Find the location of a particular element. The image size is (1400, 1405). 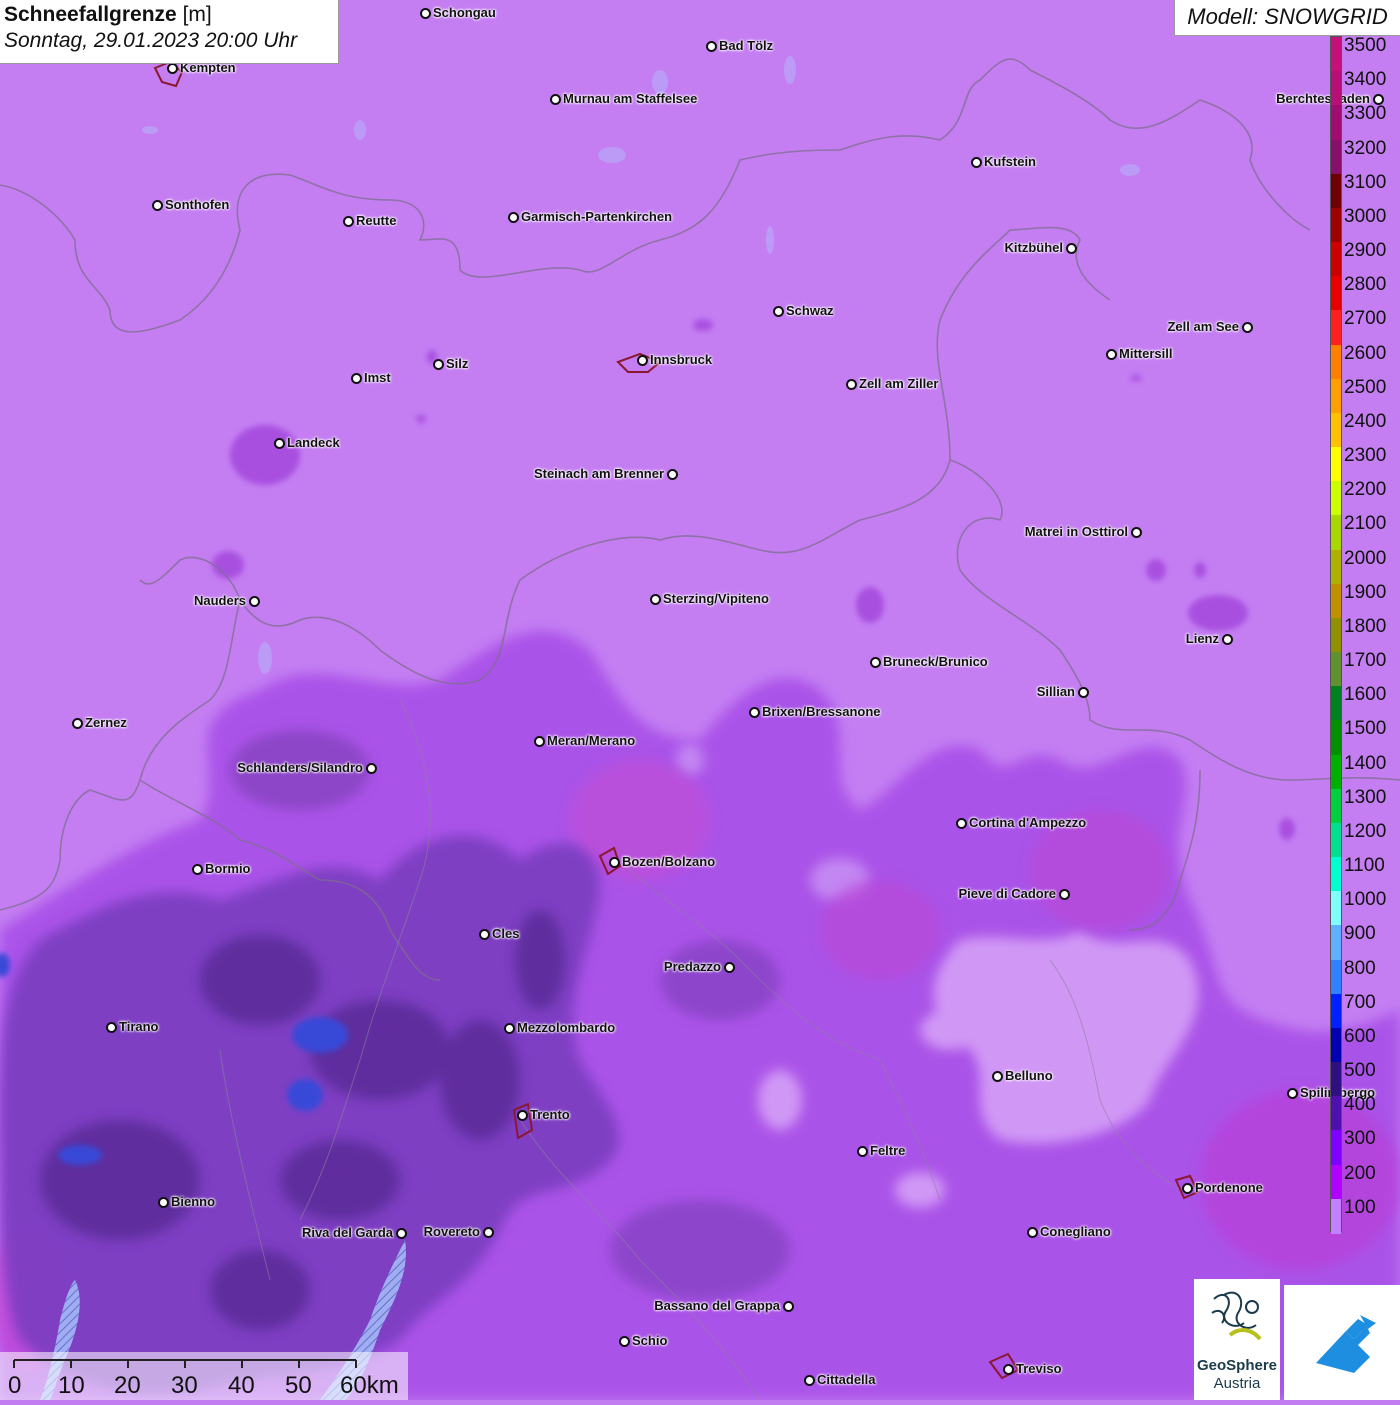

city-label: Mittersill is located at coordinates (1146, 353).